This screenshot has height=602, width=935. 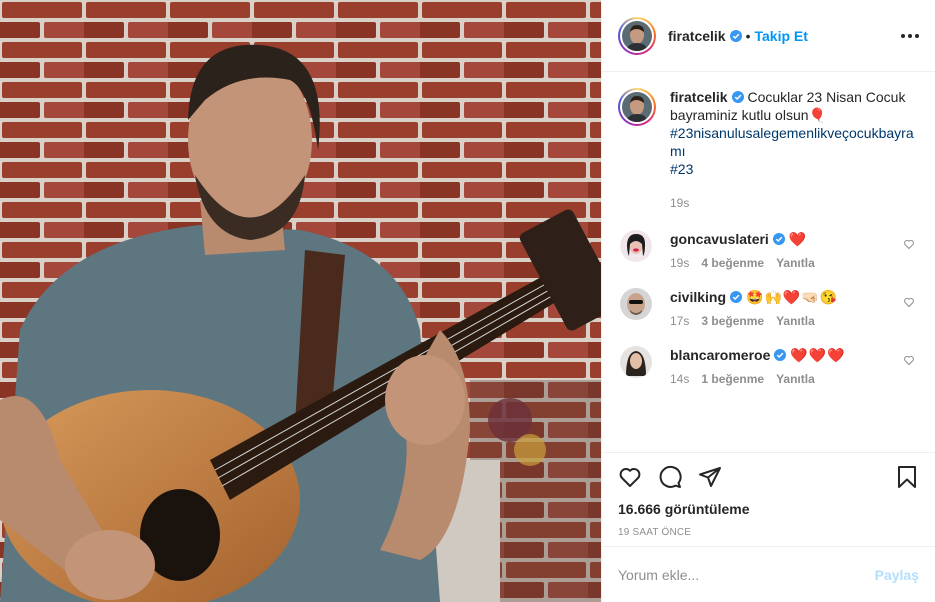 What do you see at coordinates (679, 379) in the screenshot?
I see `comment-time: 14s` at bounding box center [679, 379].